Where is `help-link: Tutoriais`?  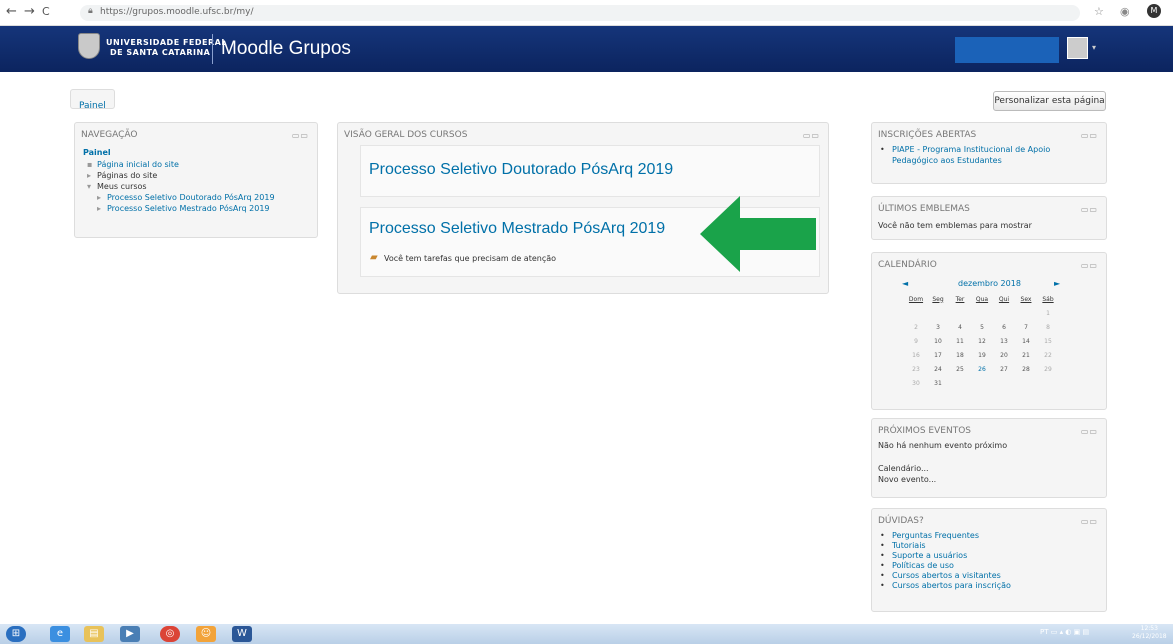 help-link: Tutoriais is located at coordinates (909, 545).